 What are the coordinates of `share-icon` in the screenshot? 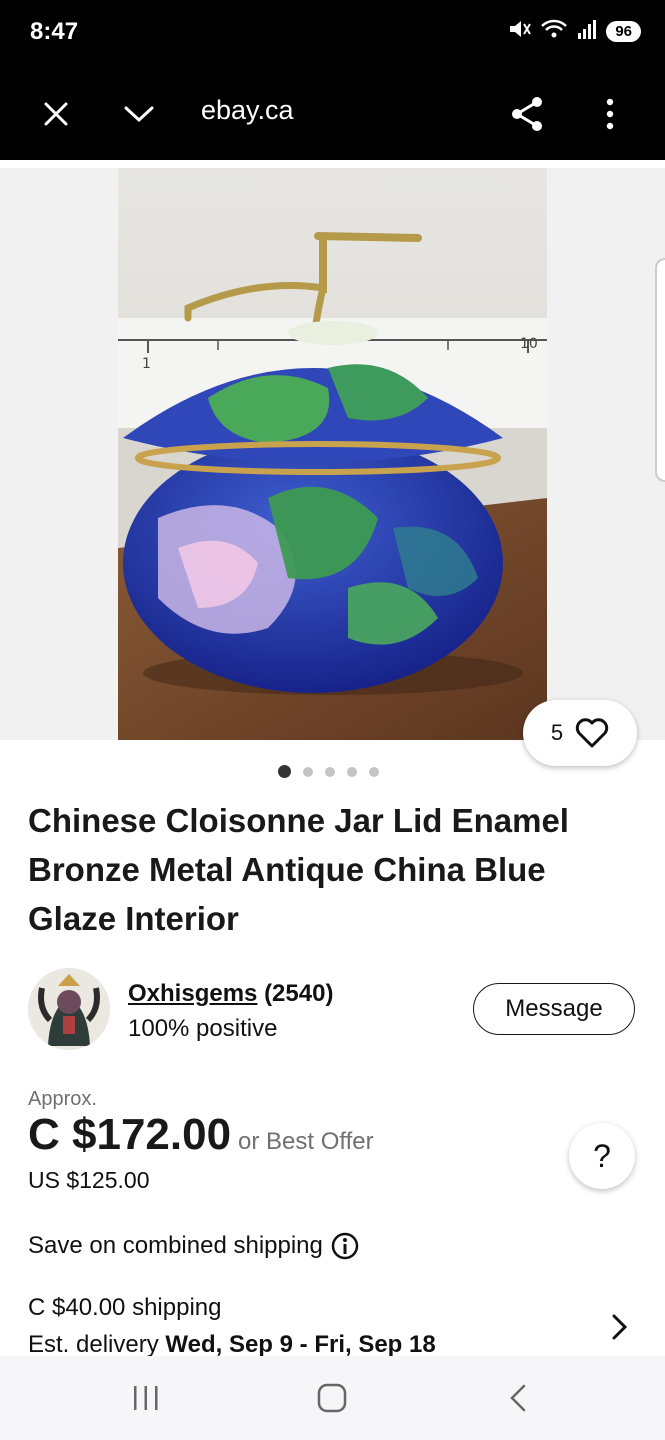 It's located at (527, 114).